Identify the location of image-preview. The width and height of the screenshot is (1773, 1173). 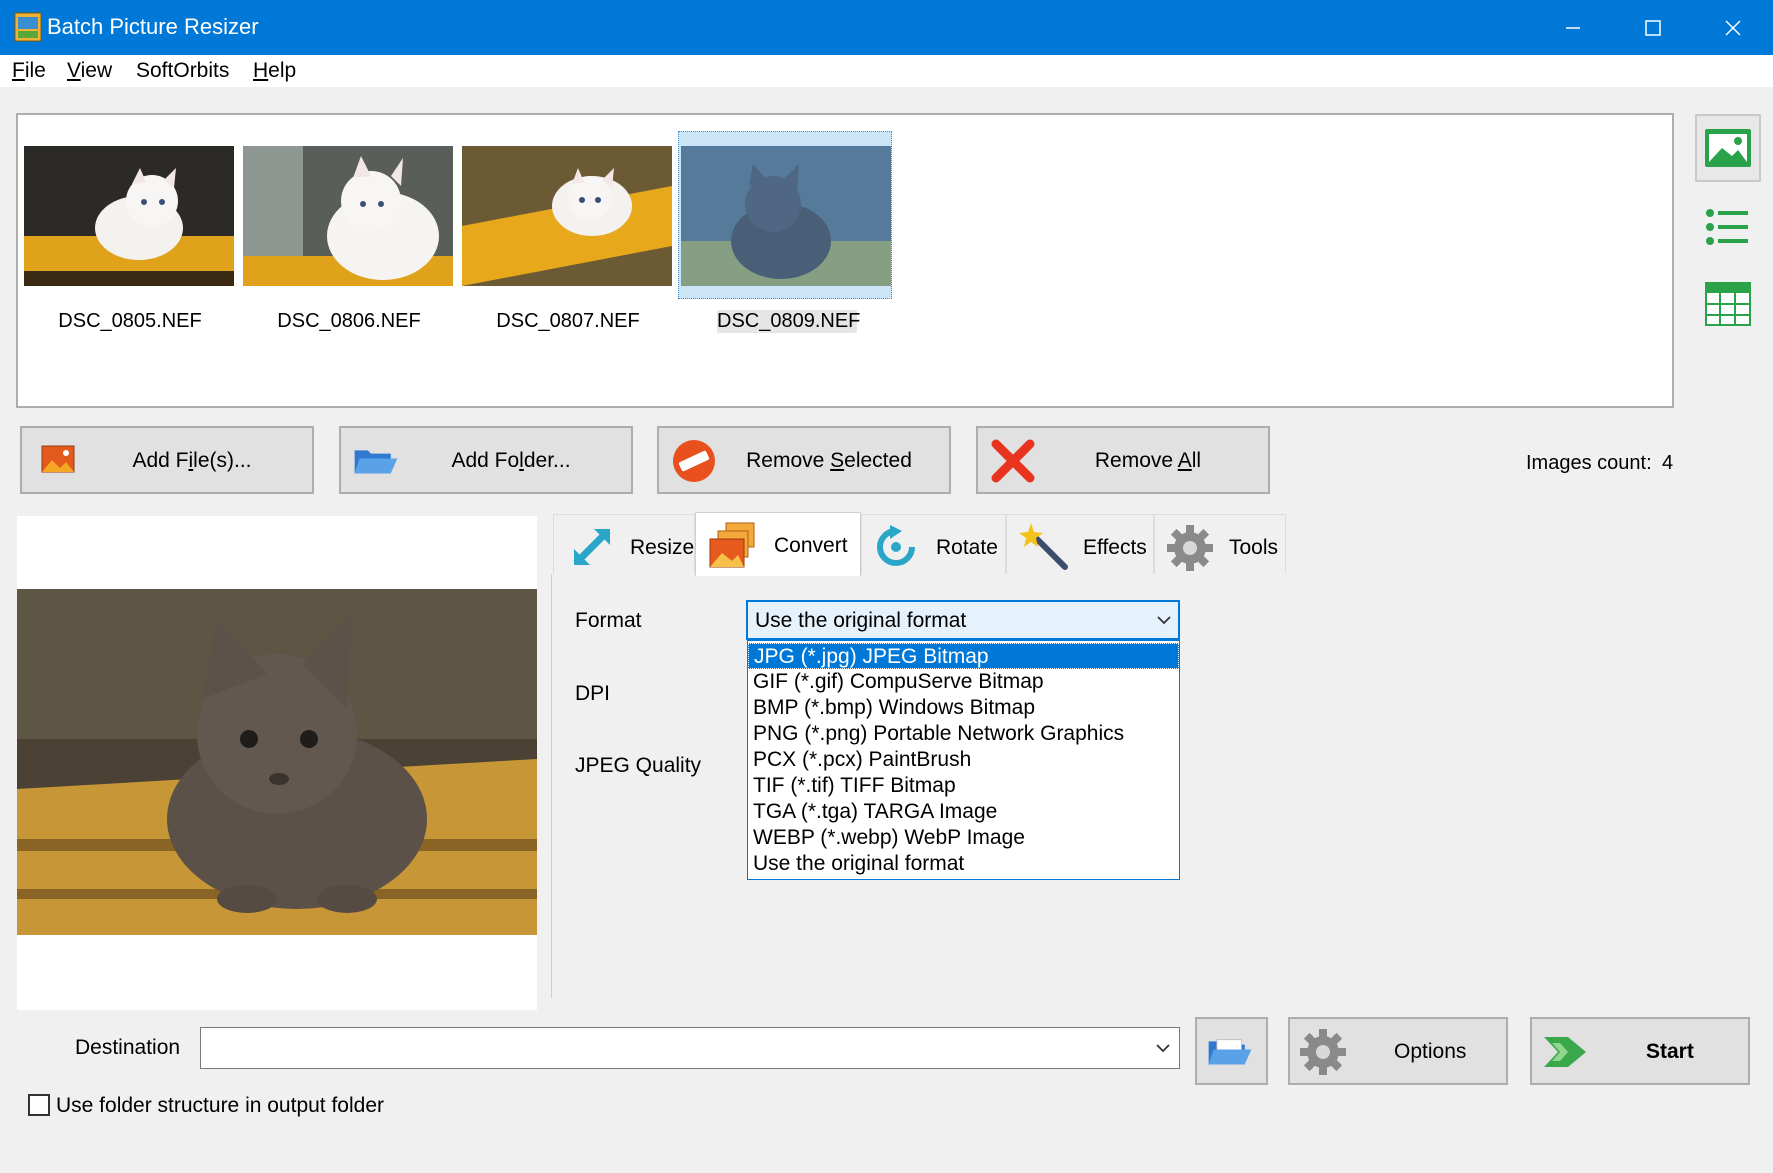
(277, 763).